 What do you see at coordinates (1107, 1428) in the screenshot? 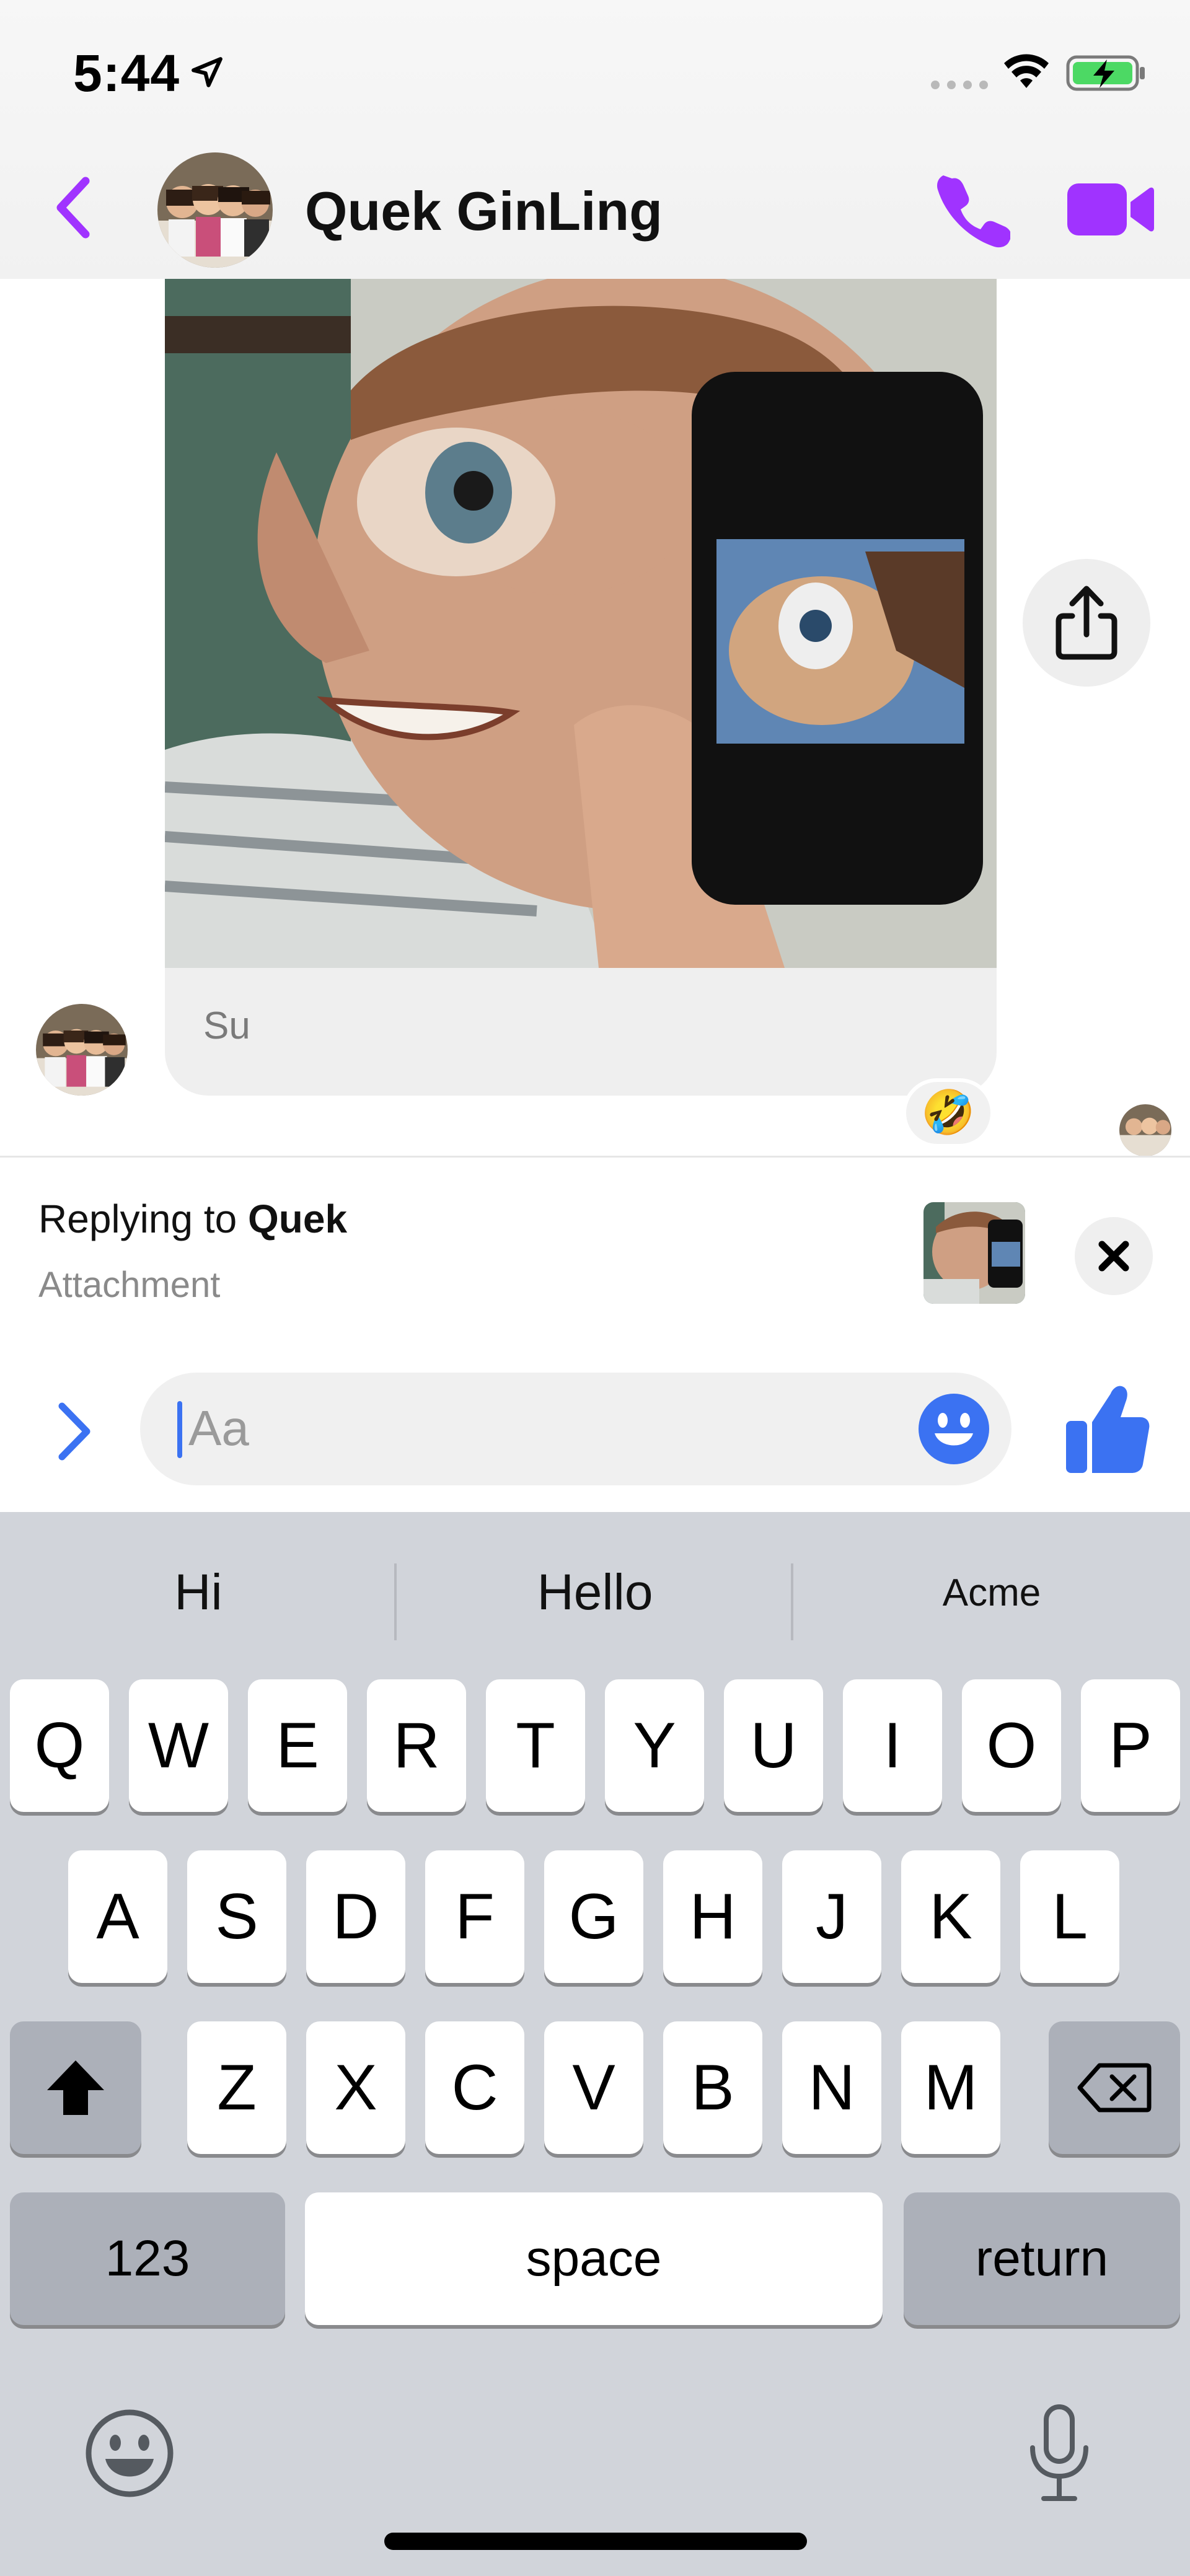
I see `thumbs-up-icon` at bounding box center [1107, 1428].